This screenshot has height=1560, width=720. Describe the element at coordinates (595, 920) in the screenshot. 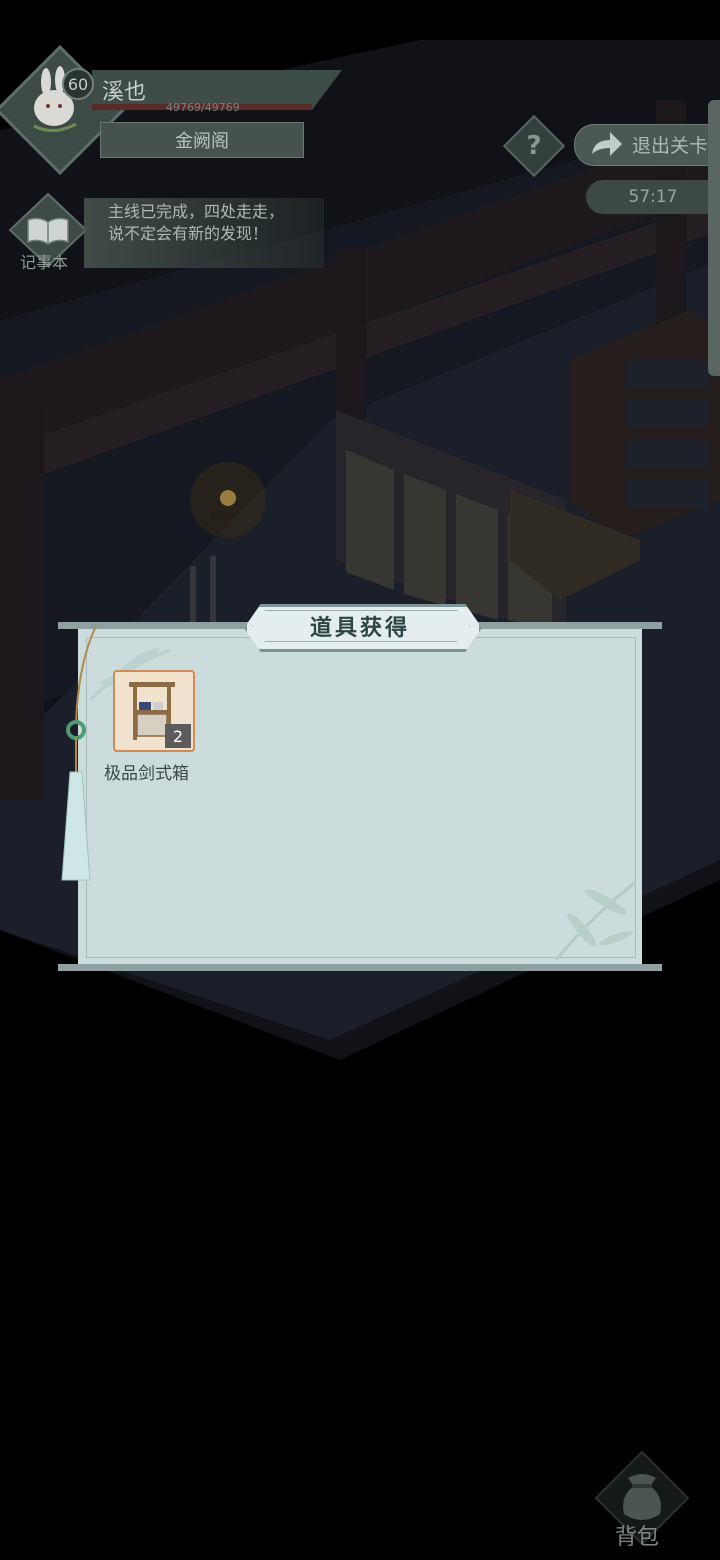

I see `bamboo-decoration-icon` at that location.